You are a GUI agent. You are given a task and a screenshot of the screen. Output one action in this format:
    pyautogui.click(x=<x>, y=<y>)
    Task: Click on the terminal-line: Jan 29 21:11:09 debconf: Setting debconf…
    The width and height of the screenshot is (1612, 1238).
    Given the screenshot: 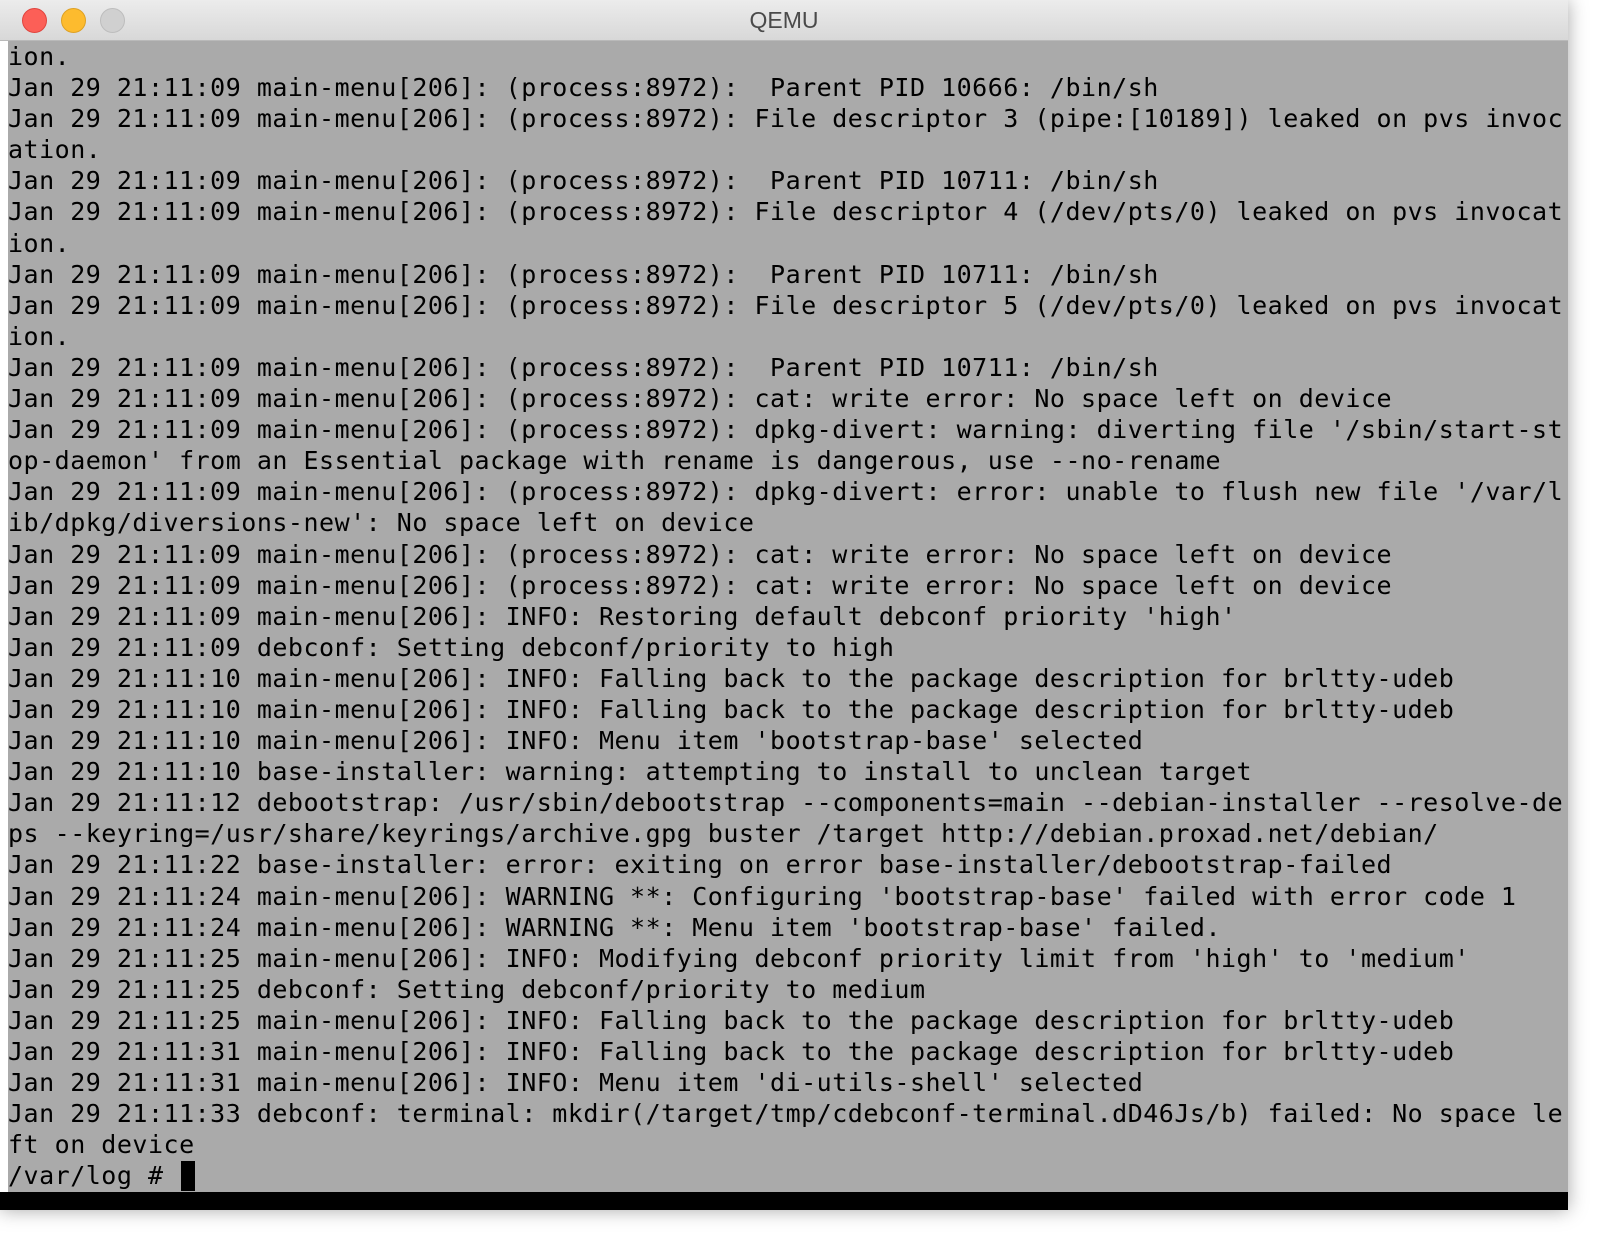 What is the action you would take?
    pyautogui.click(x=451, y=647)
    